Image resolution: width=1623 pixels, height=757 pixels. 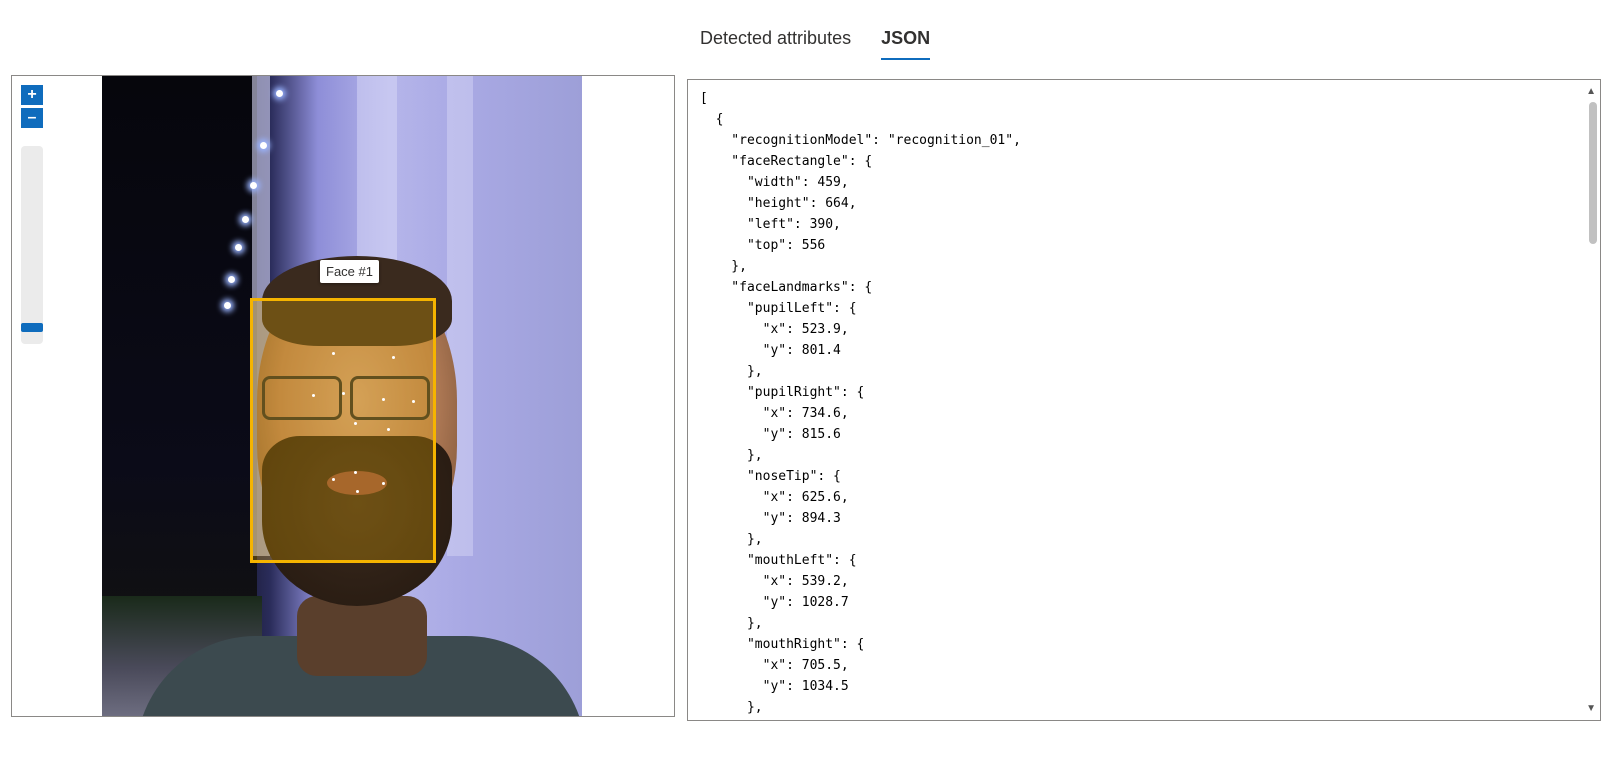 I want to click on night-sky, so click(x=179, y=356).